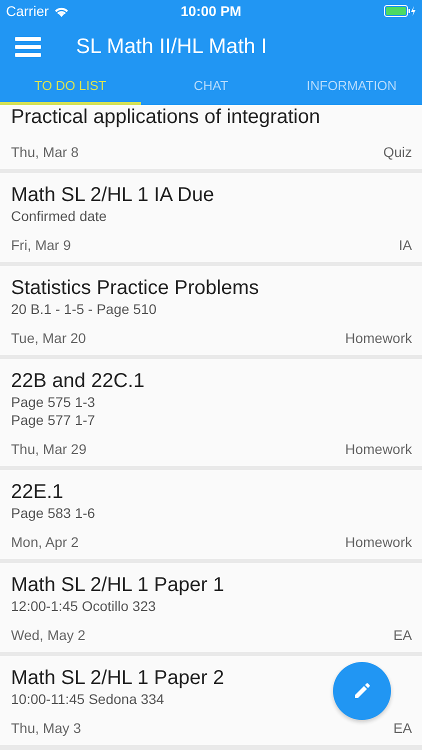  Describe the element at coordinates (84, 309) in the screenshot. I see `task-detail: 20 B.1 - 1-5 - Page 510` at that location.